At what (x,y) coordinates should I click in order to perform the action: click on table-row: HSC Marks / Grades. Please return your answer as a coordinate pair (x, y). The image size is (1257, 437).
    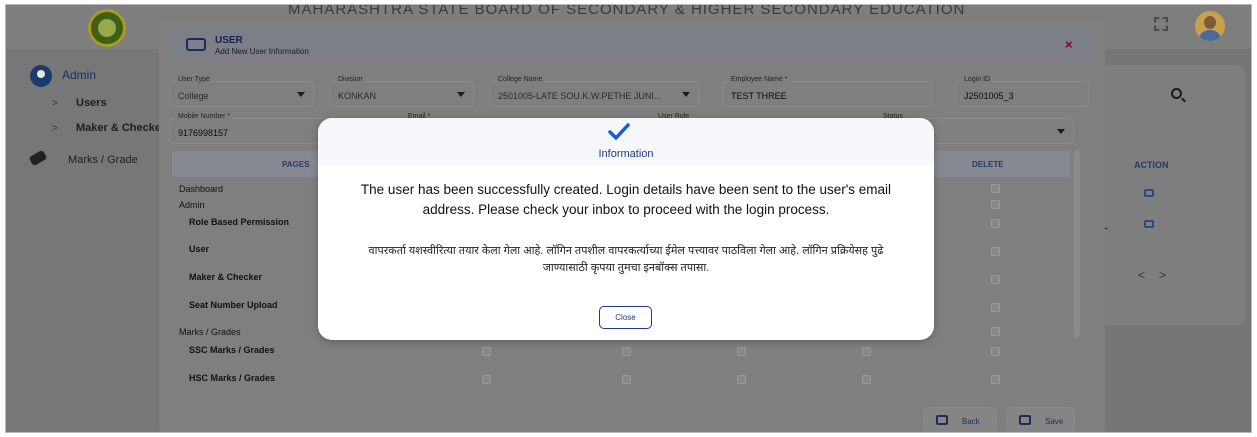
    Looking at the image, I should click on (232, 378).